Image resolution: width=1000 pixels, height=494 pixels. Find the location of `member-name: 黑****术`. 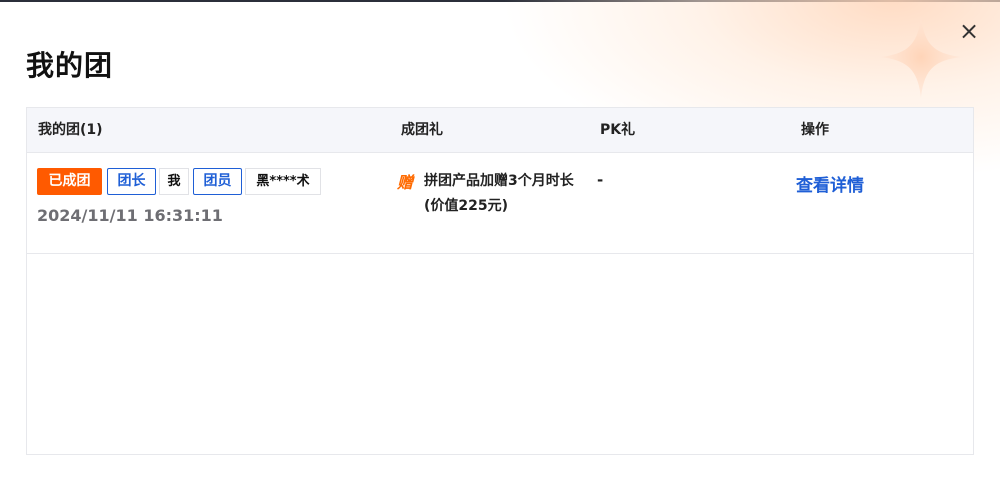

member-name: 黑****术 is located at coordinates (283, 181).